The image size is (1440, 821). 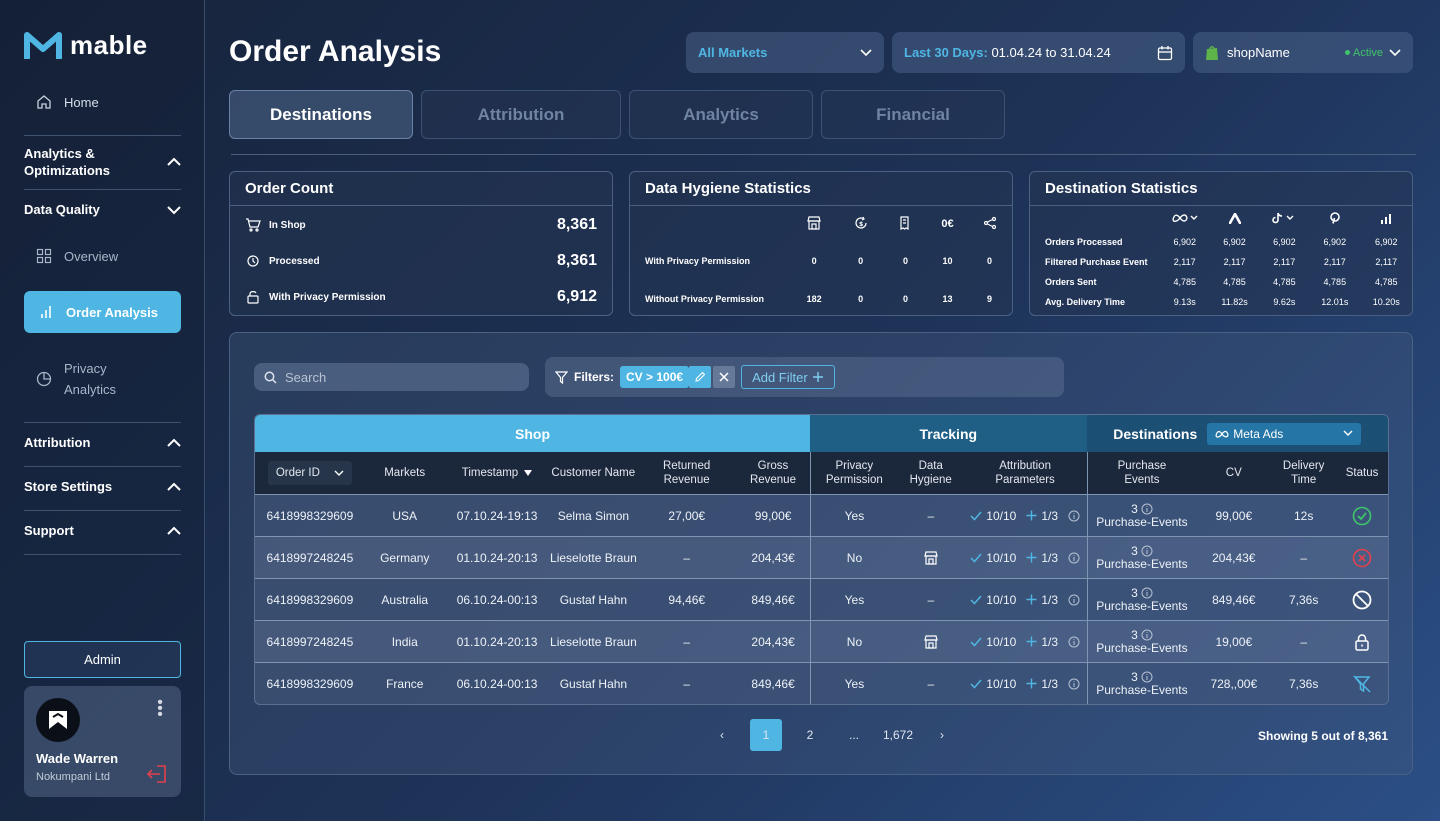 What do you see at coordinates (821, 261) in the screenshot?
I see `table-row: With Privacy Permission 0 0 0 10 0` at bounding box center [821, 261].